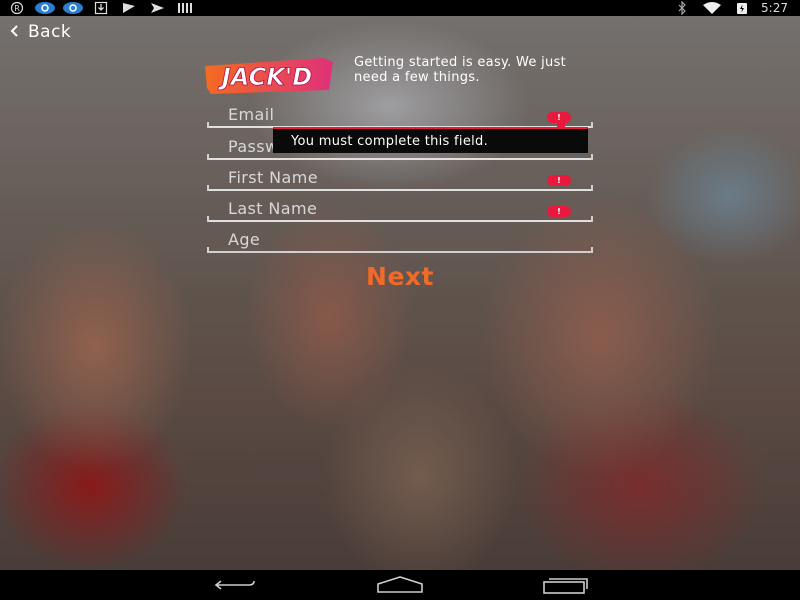  I want to click on last-name-placeholder: Last Name, so click(273, 208).